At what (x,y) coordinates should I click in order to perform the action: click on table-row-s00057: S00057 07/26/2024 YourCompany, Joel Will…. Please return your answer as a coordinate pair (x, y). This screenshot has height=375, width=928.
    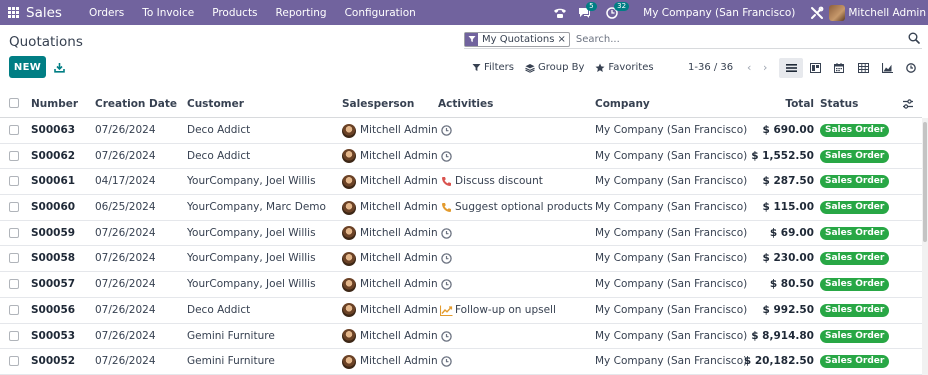
    Looking at the image, I should click on (461, 285).